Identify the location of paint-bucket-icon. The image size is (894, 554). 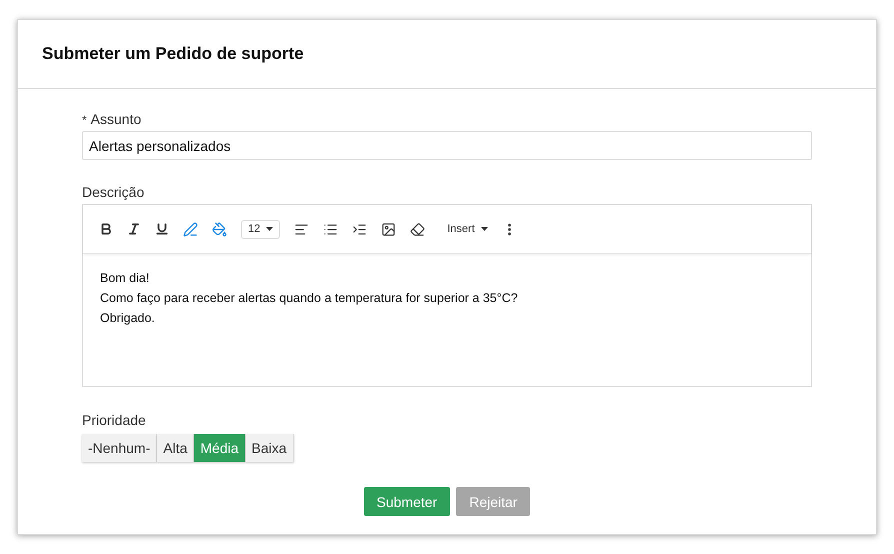
(219, 229).